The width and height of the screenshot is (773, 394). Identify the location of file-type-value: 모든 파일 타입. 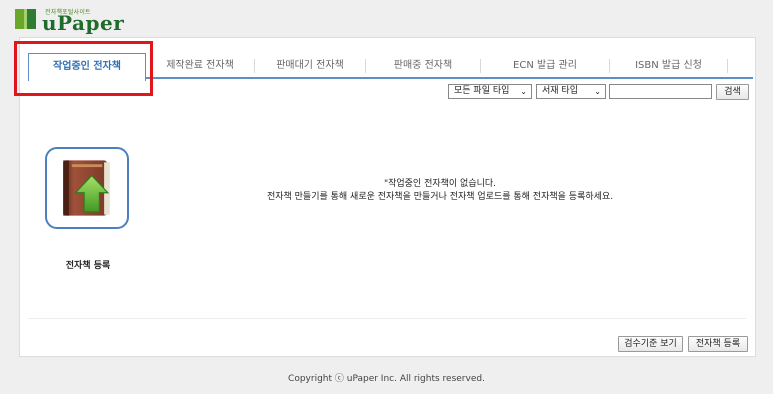
(482, 91).